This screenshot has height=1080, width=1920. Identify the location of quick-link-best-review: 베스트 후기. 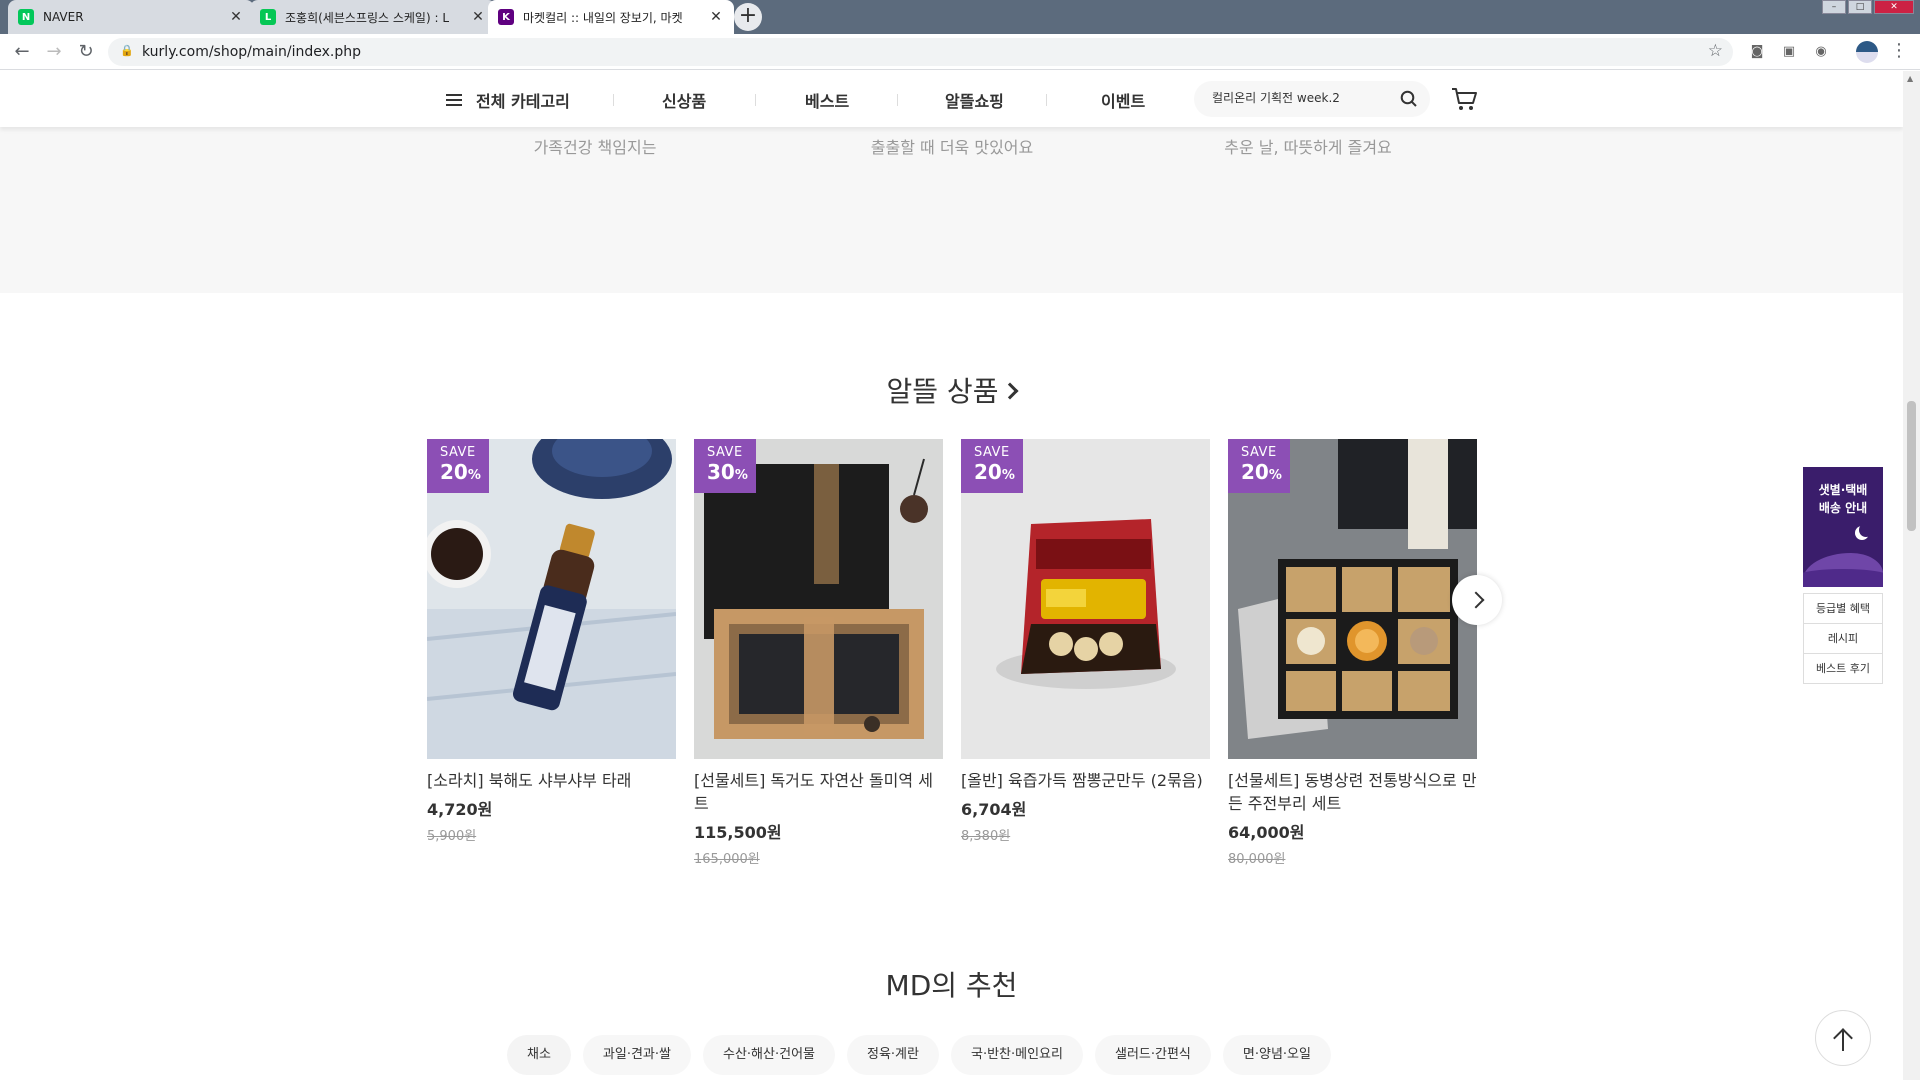
(1843, 668).